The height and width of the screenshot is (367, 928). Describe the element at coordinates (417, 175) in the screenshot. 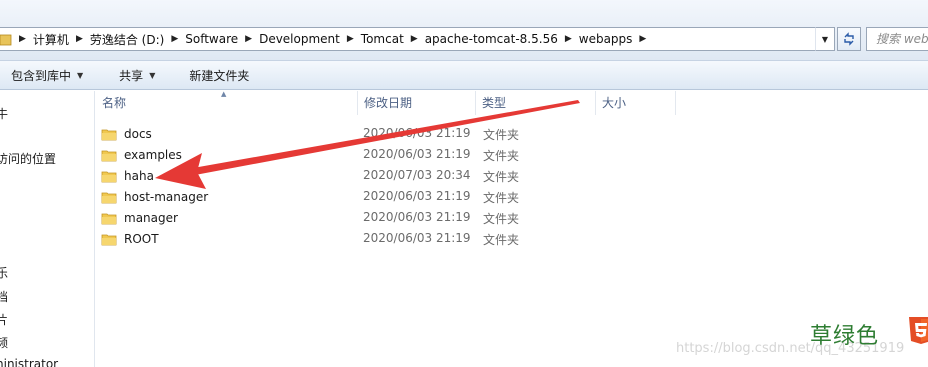

I see `file-date-modified: 2020/07/03 20:34` at that location.